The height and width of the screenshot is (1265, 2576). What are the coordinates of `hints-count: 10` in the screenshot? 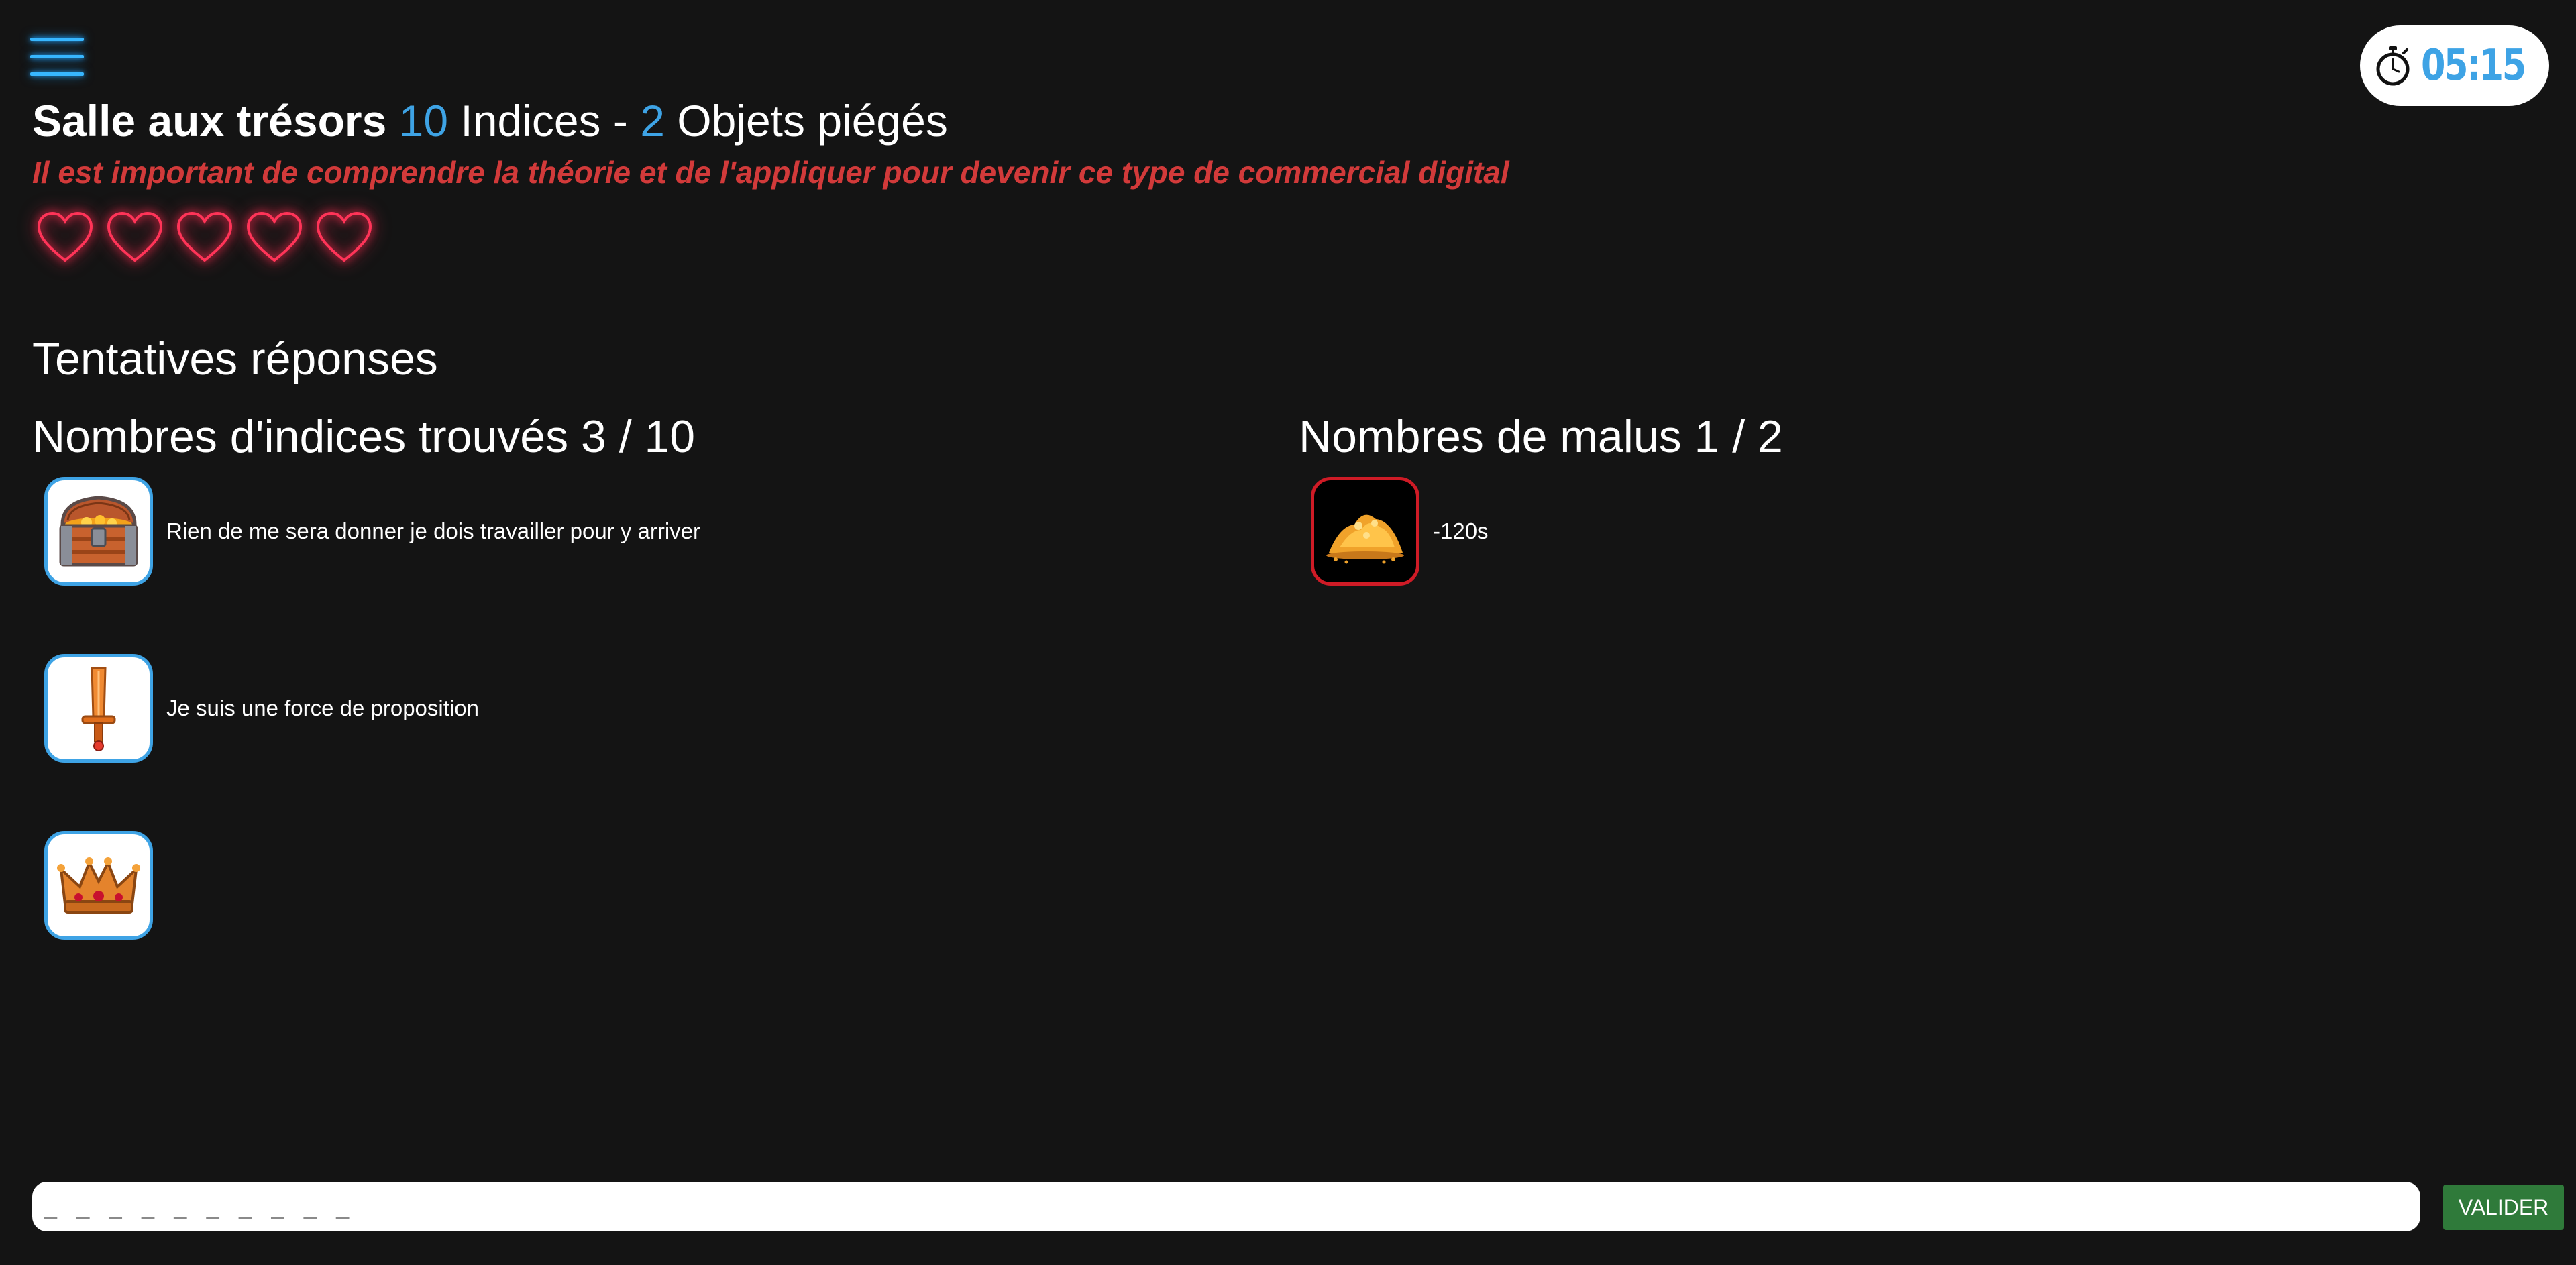 It's located at (423, 121).